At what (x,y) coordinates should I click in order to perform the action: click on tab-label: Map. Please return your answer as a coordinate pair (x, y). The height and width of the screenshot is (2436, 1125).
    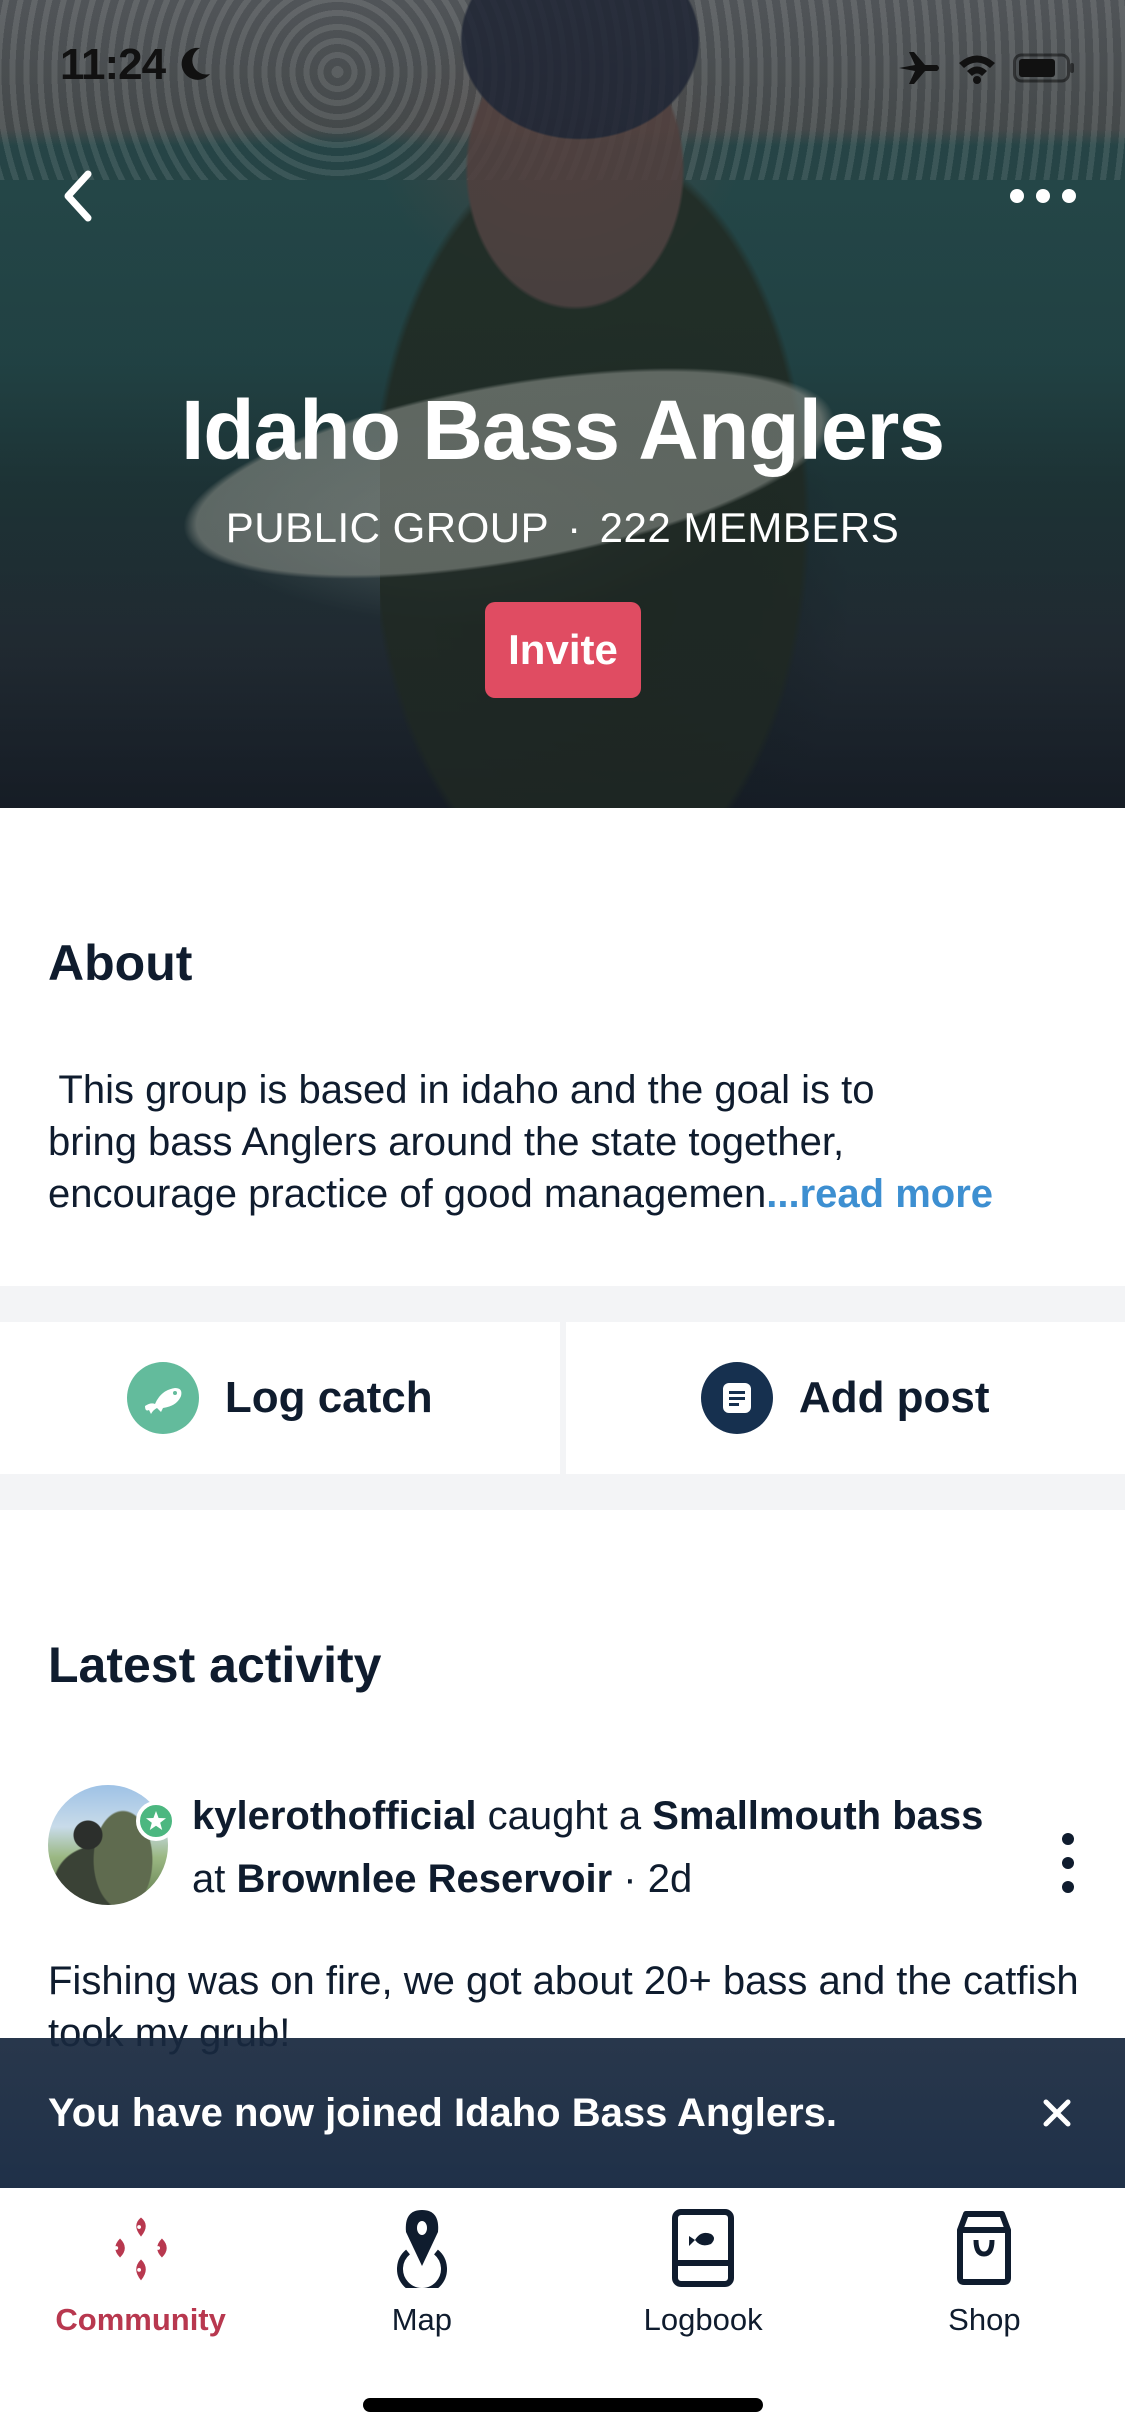
    Looking at the image, I should click on (422, 2319).